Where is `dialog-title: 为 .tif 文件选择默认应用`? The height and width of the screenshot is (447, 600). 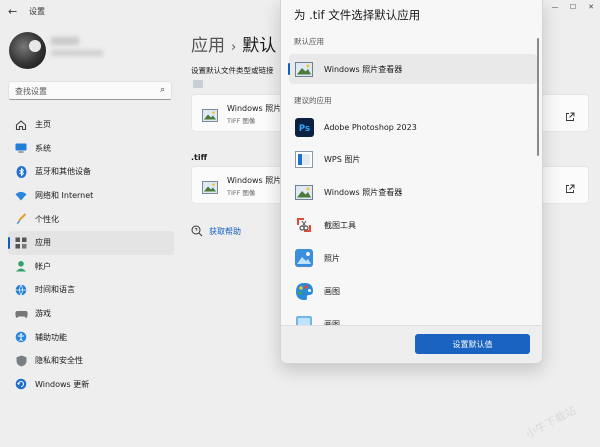
dialog-title: 为 .tif 文件选择默认应用 is located at coordinates (357, 15).